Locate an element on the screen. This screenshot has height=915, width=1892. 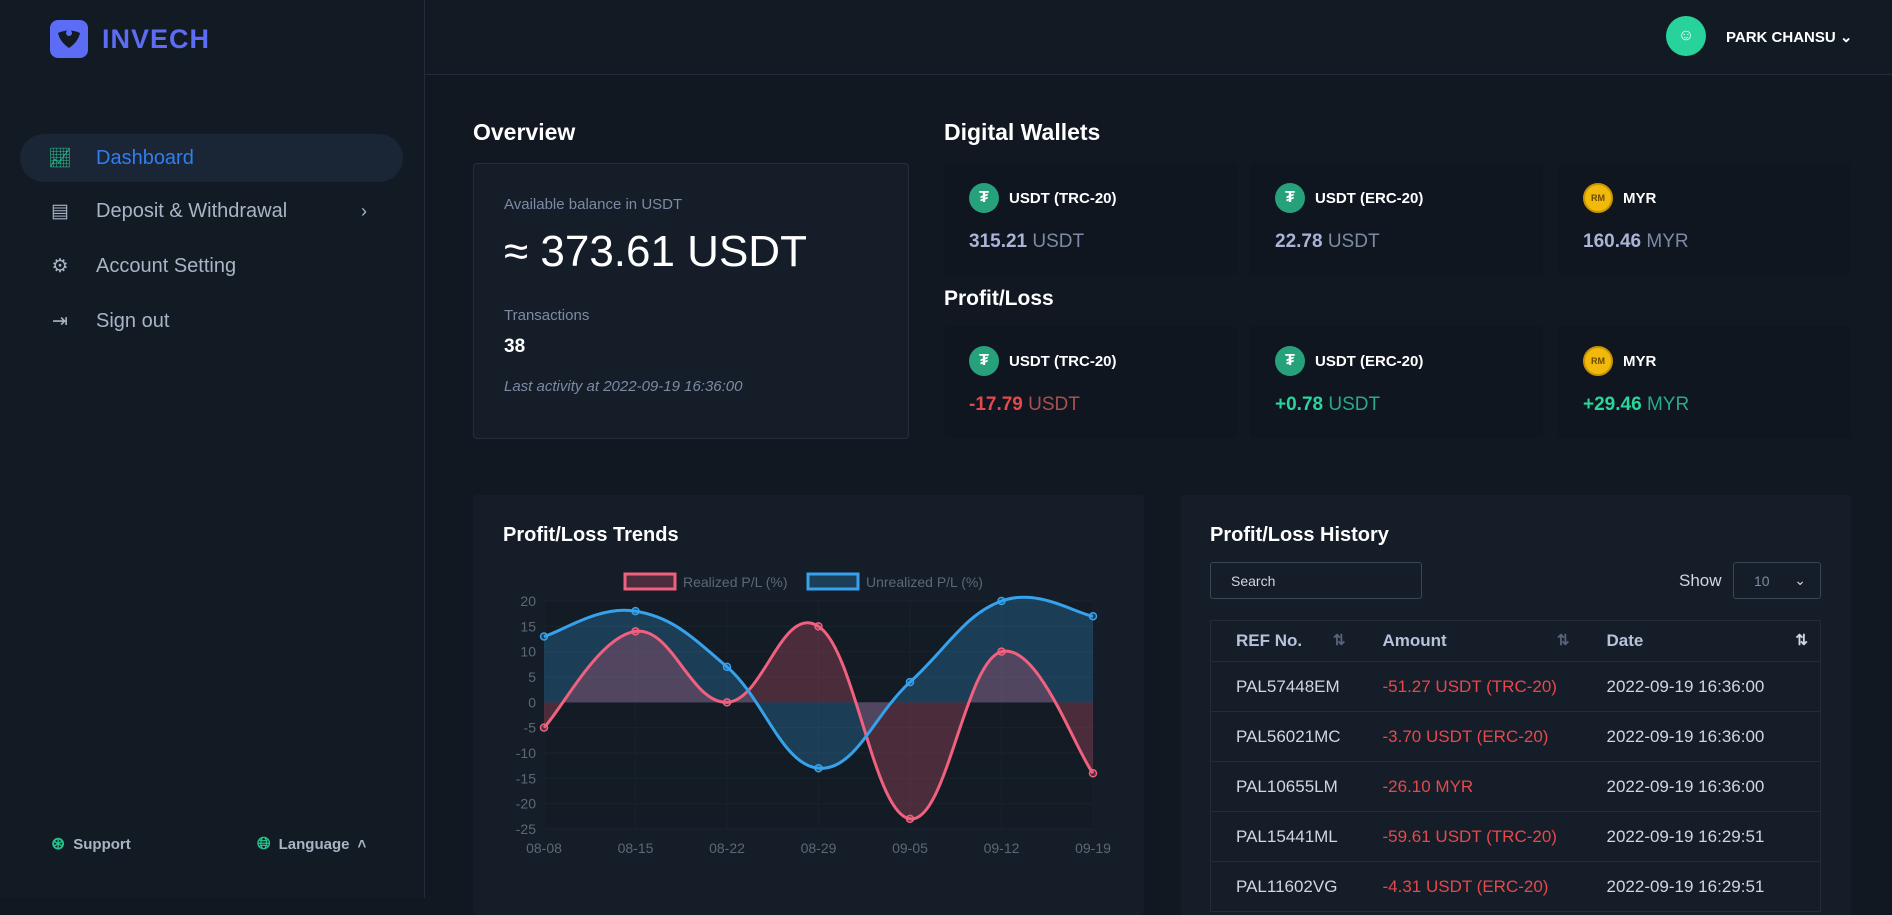
ref-cell: PAL15441ML is located at coordinates (1284, 836).